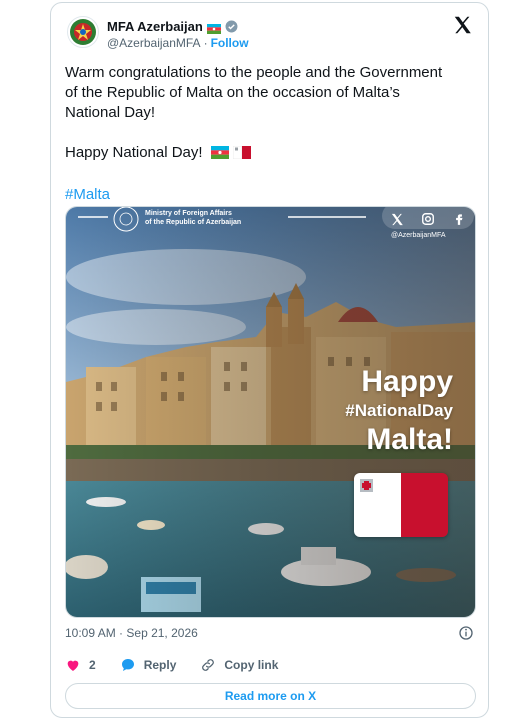 The height and width of the screenshot is (725, 517). What do you see at coordinates (154, 43) in the screenshot?
I see `author-handle: @AzerbaijanMFA` at bounding box center [154, 43].